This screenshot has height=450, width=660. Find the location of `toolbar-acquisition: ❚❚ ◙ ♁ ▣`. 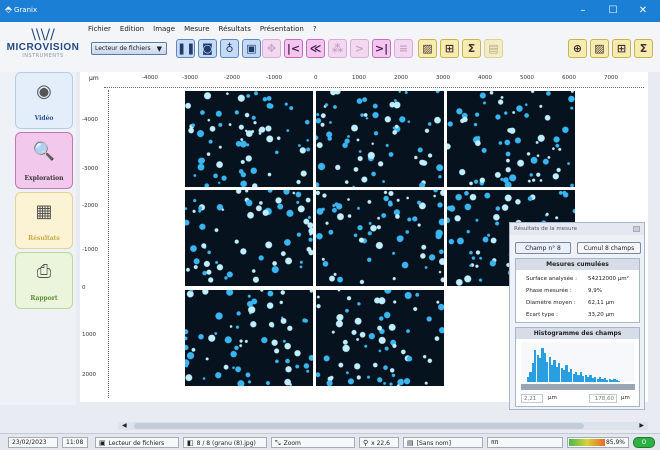

toolbar-acquisition: ❚❚ ◙ ♁ ▣ is located at coordinates (218, 48).